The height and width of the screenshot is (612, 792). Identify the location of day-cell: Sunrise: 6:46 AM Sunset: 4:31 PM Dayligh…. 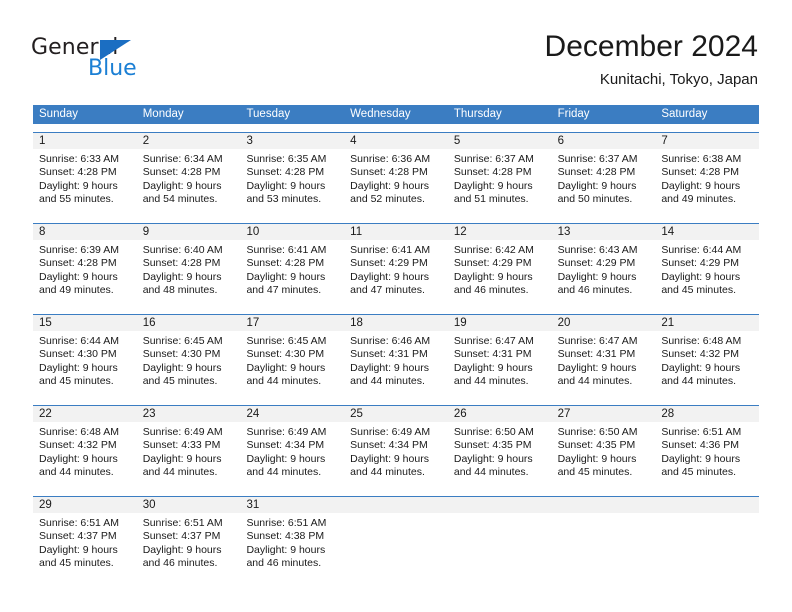
(396, 364).